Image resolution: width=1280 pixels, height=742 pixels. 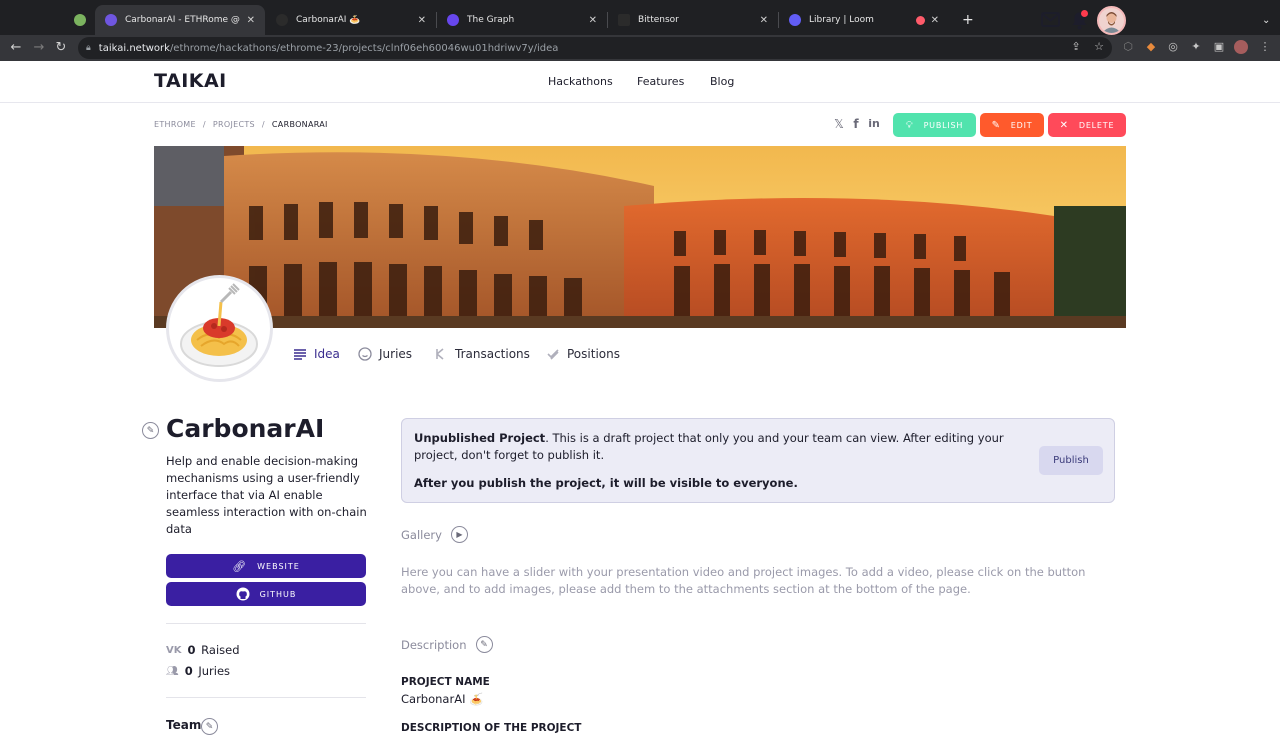 I want to click on user-avatar, so click(x=1111, y=20).